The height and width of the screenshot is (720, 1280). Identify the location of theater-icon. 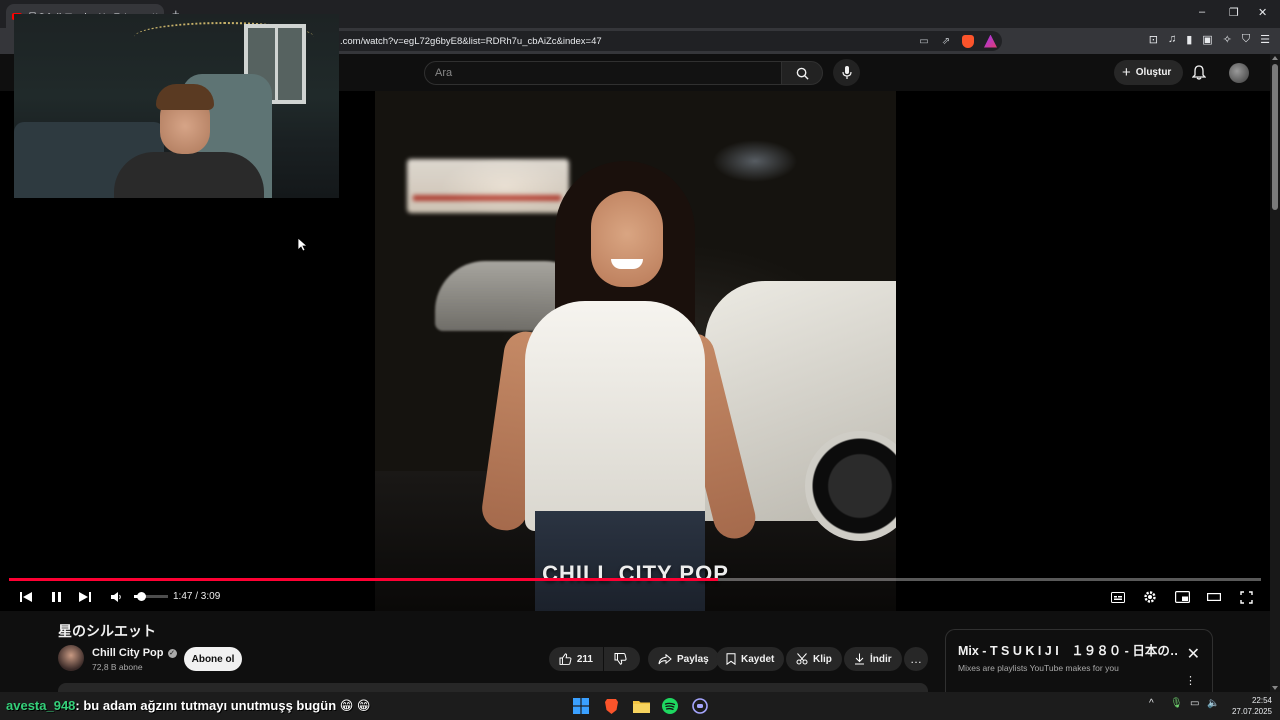
(1214, 597).